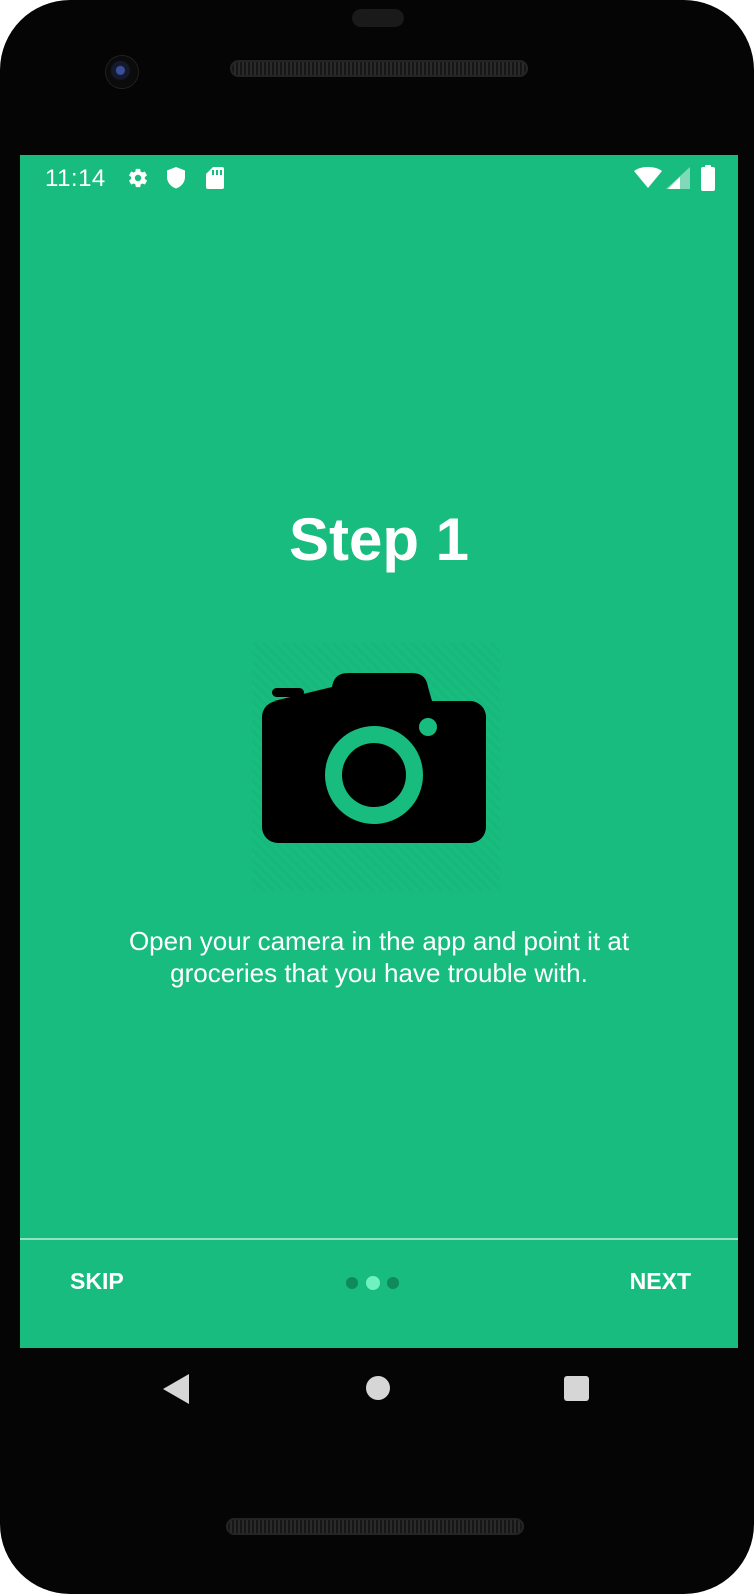  I want to click on gear-icon, so click(138, 180).